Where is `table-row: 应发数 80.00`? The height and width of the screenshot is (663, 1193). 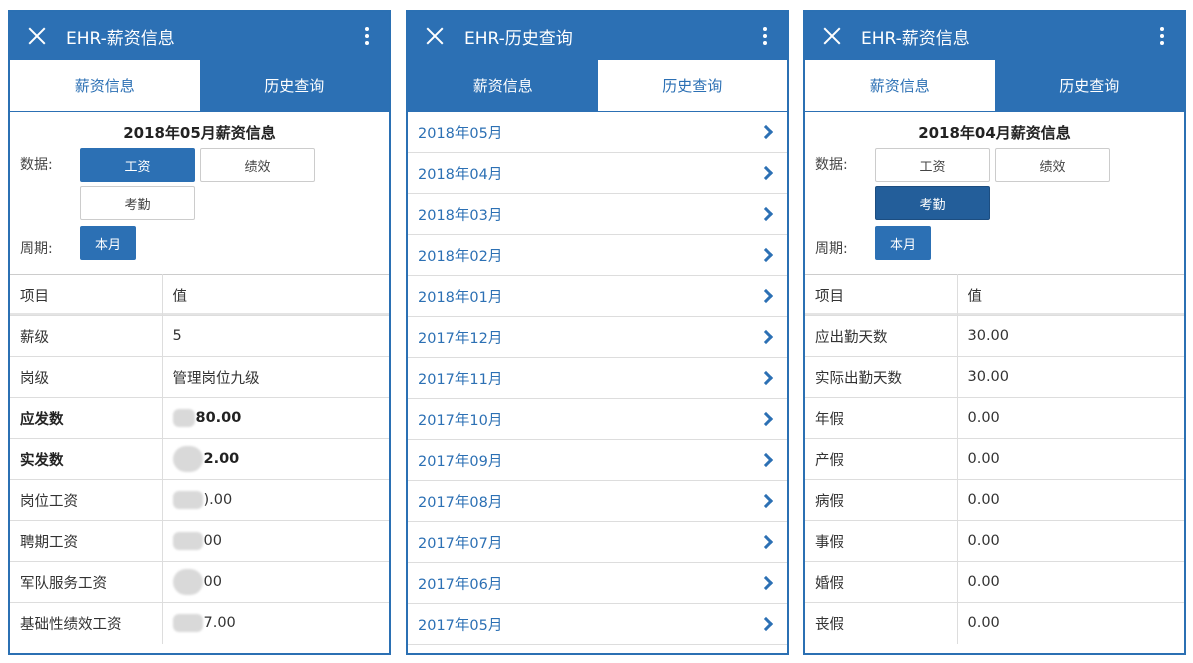 table-row: 应发数 80.00 is located at coordinates (199, 418).